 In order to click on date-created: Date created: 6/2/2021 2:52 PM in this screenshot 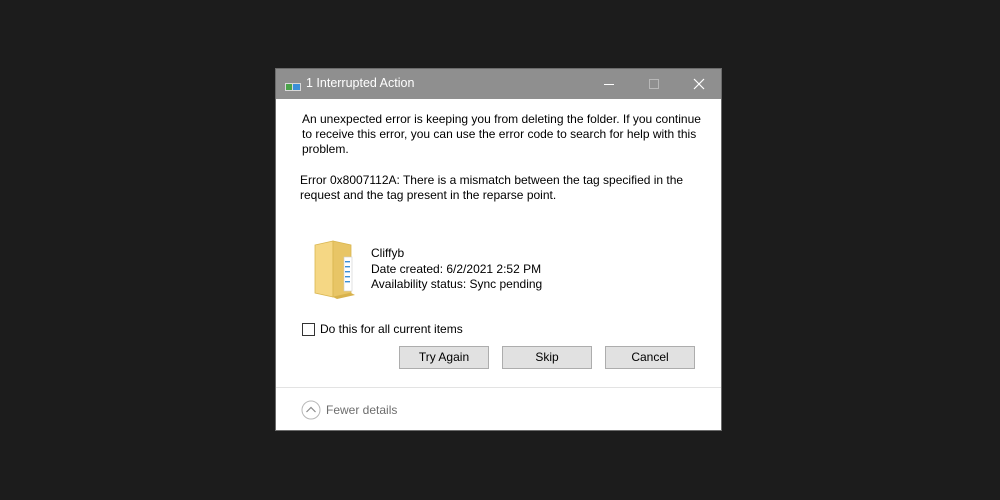, I will do `click(456, 268)`.